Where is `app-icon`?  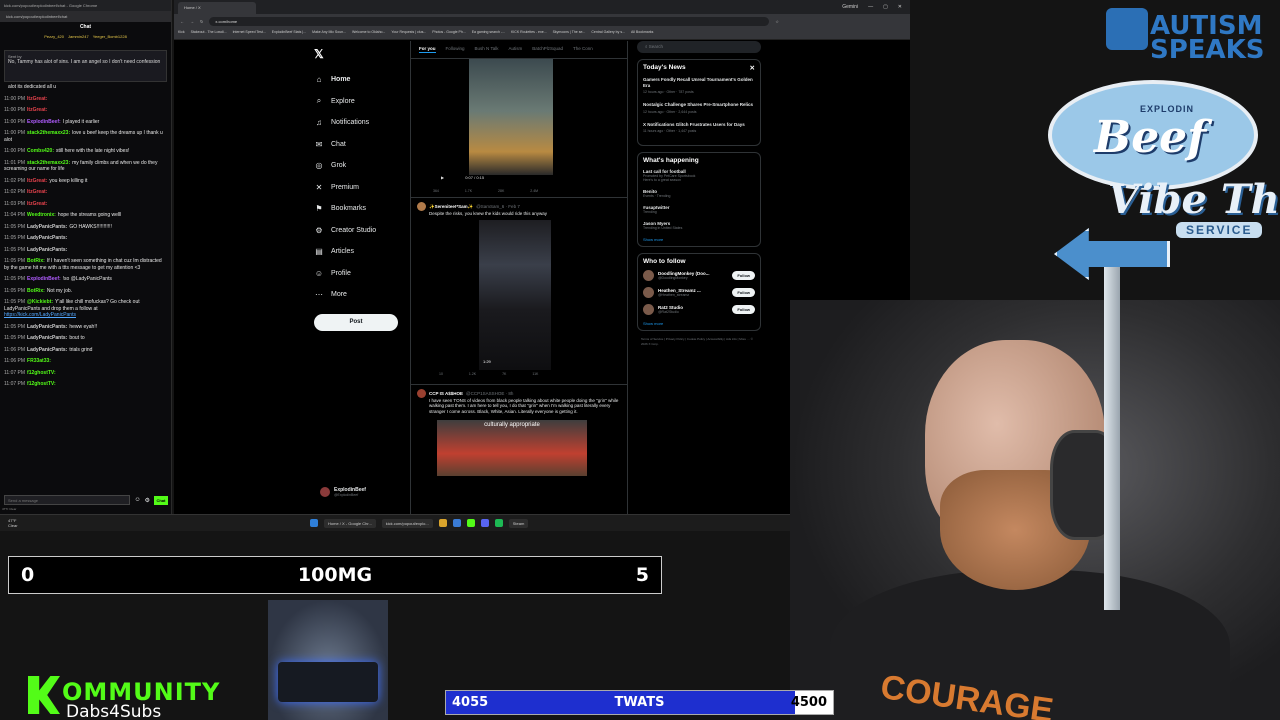
app-icon is located at coordinates (456, 523).